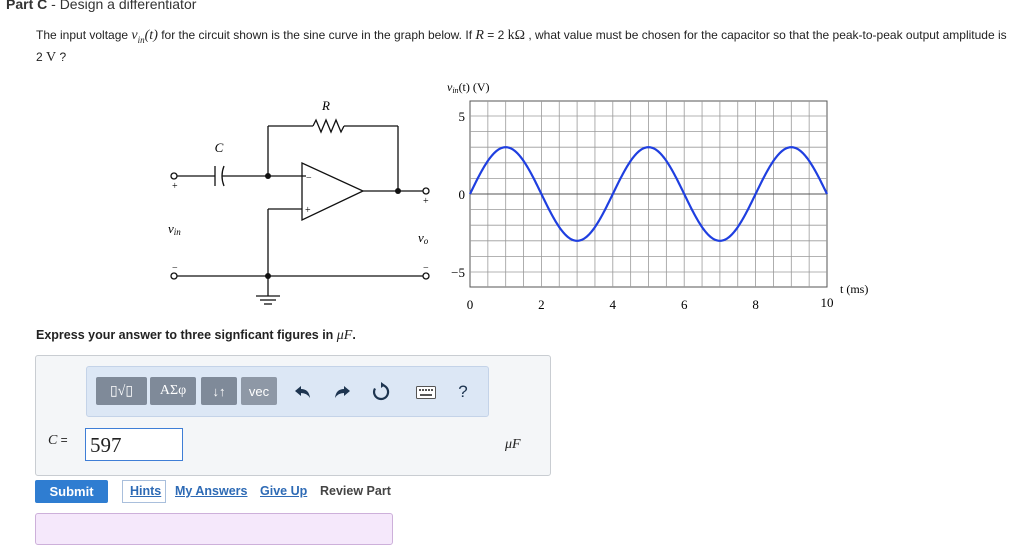 The width and height of the screenshot is (1024, 545). What do you see at coordinates (463, 392) in the screenshot?
I see `help-button: ?` at bounding box center [463, 392].